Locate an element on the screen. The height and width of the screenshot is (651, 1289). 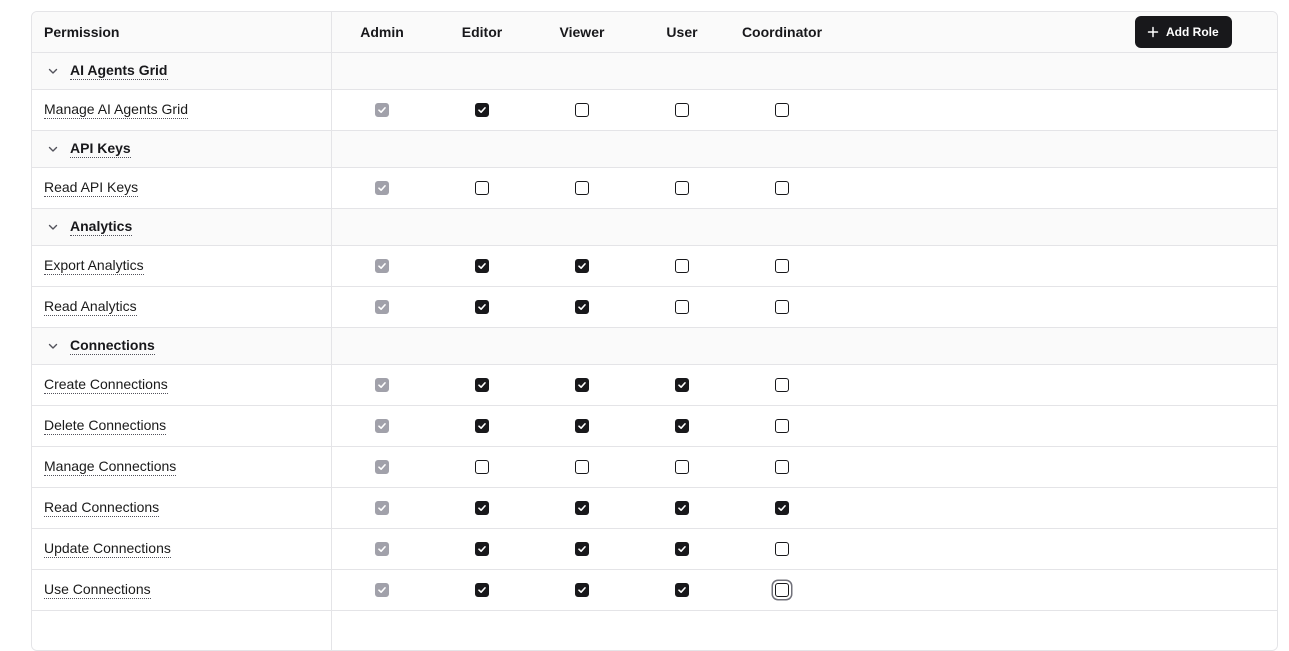
add-role-button: Add Role is located at coordinates (1183, 32).